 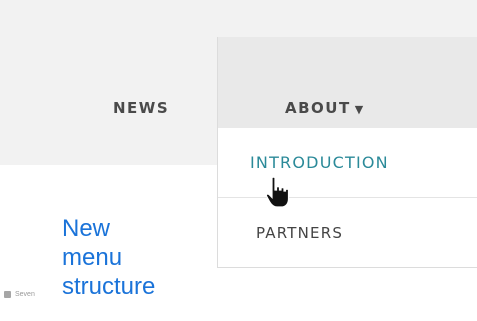 I want to click on hand-cursor-icon, so click(x=277, y=192).